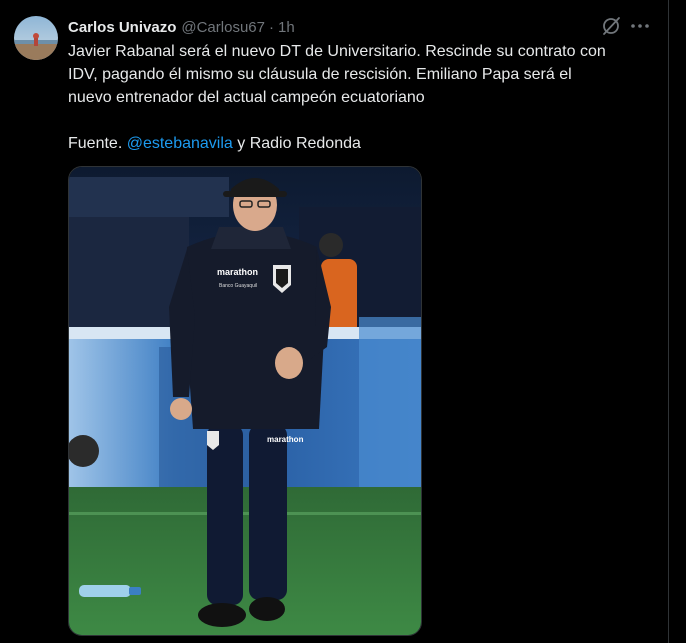  What do you see at coordinates (122, 27) in the screenshot?
I see `display-name: Carlos Univazo` at bounding box center [122, 27].